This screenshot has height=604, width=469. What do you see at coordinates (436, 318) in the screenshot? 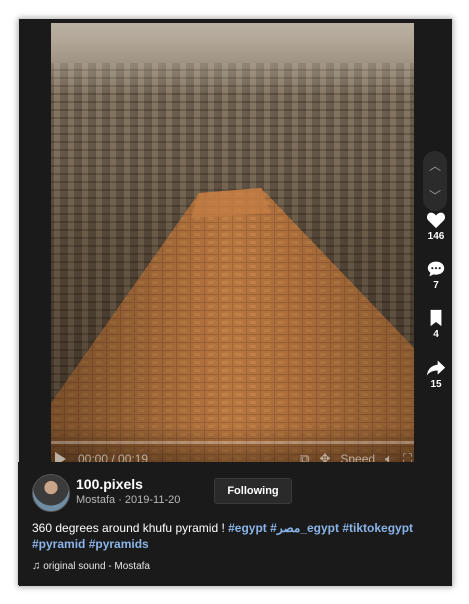
I see `bookmark-icon` at bounding box center [436, 318].